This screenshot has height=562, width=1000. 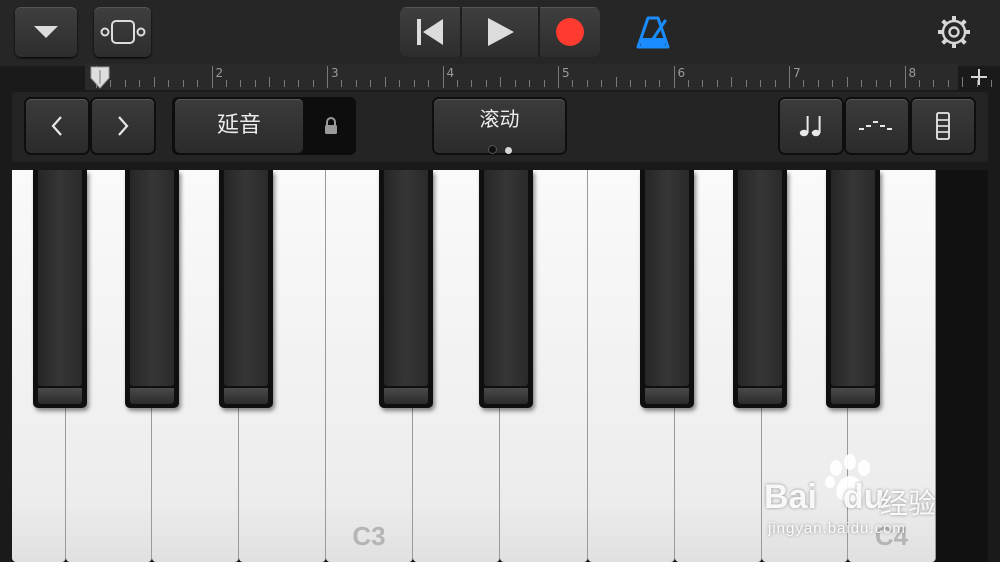 I want to click on gear-icon, so click(x=954, y=32).